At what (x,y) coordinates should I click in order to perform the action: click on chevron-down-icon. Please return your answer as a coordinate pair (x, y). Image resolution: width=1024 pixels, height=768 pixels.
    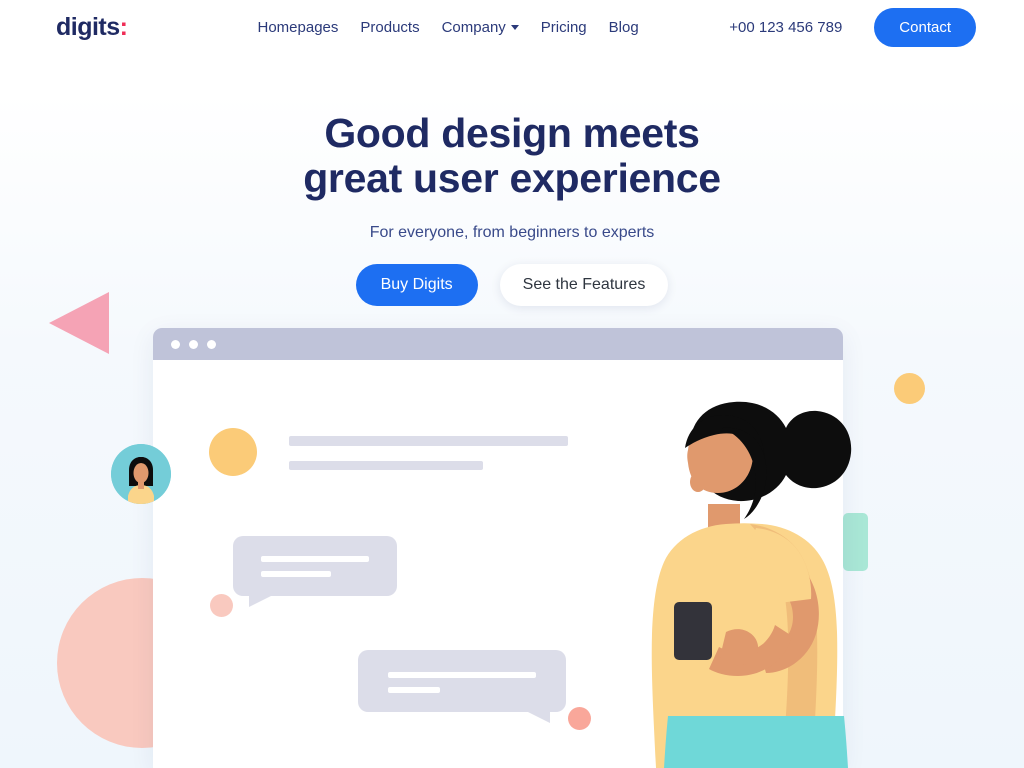
    Looking at the image, I should click on (514, 27).